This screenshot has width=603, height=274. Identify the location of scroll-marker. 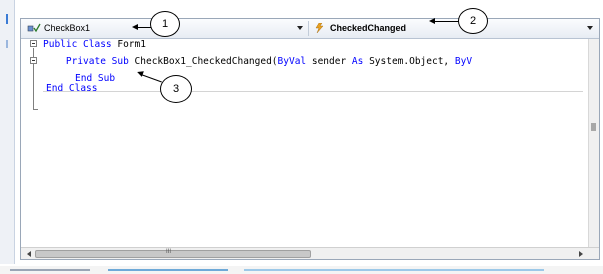
(593, 127).